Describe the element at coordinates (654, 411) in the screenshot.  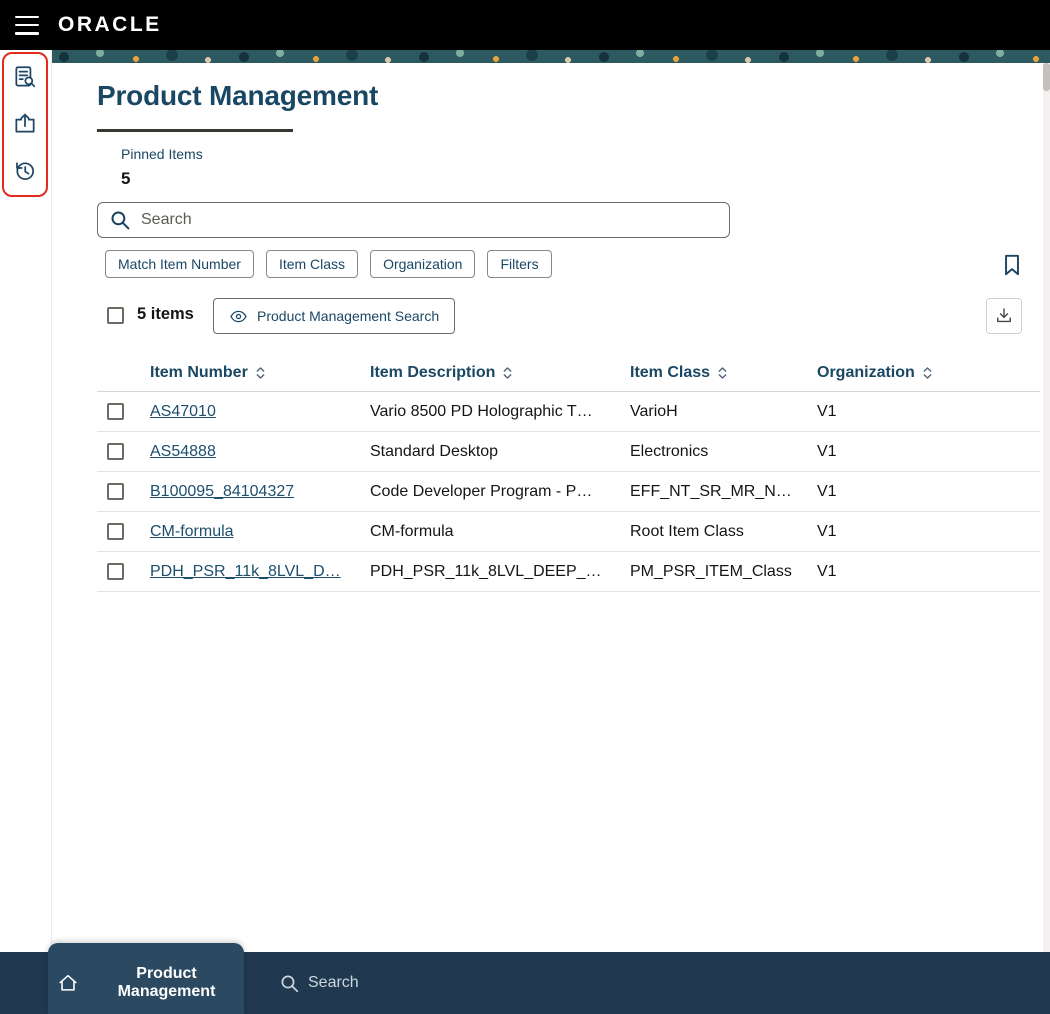
I see `item-class-cell: VarioH` at that location.